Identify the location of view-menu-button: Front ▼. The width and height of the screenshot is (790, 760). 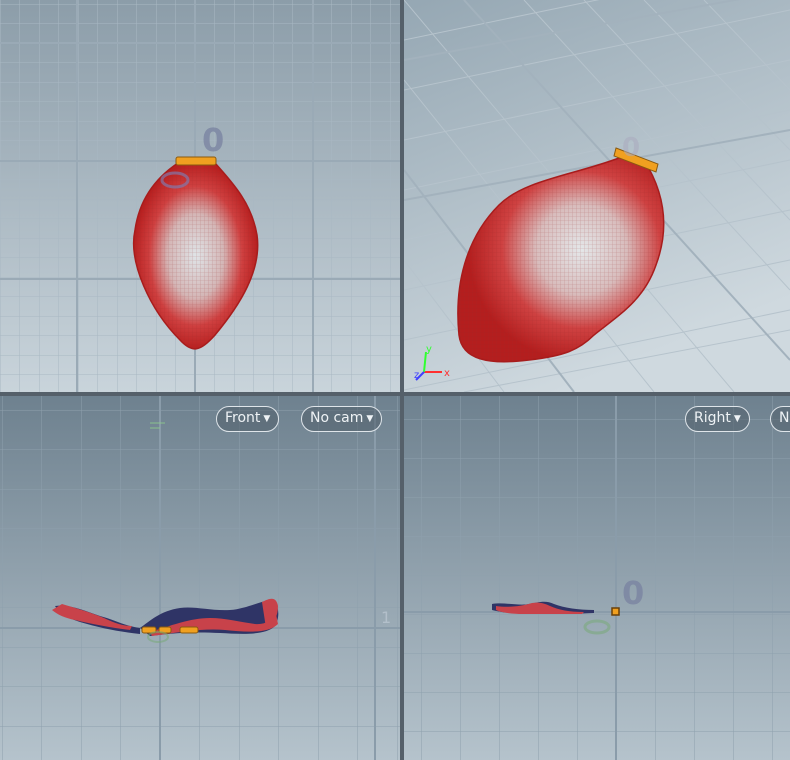
(248, 419).